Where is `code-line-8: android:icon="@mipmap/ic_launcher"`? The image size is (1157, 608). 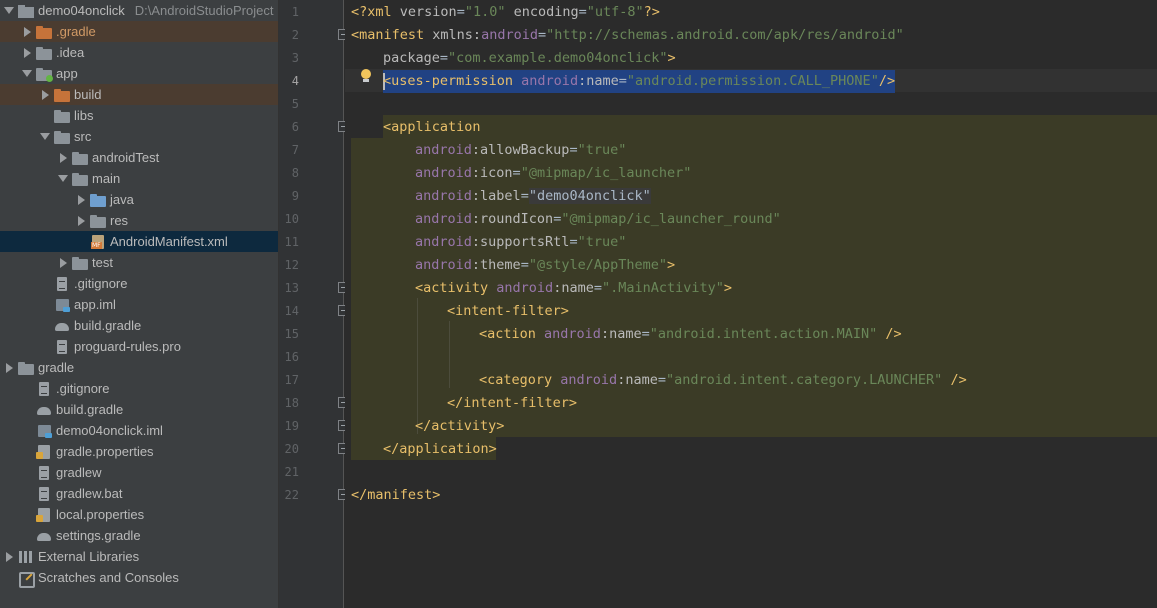
code-line-8: android:icon="@mipmap/ic_launcher" is located at coordinates (553, 173).